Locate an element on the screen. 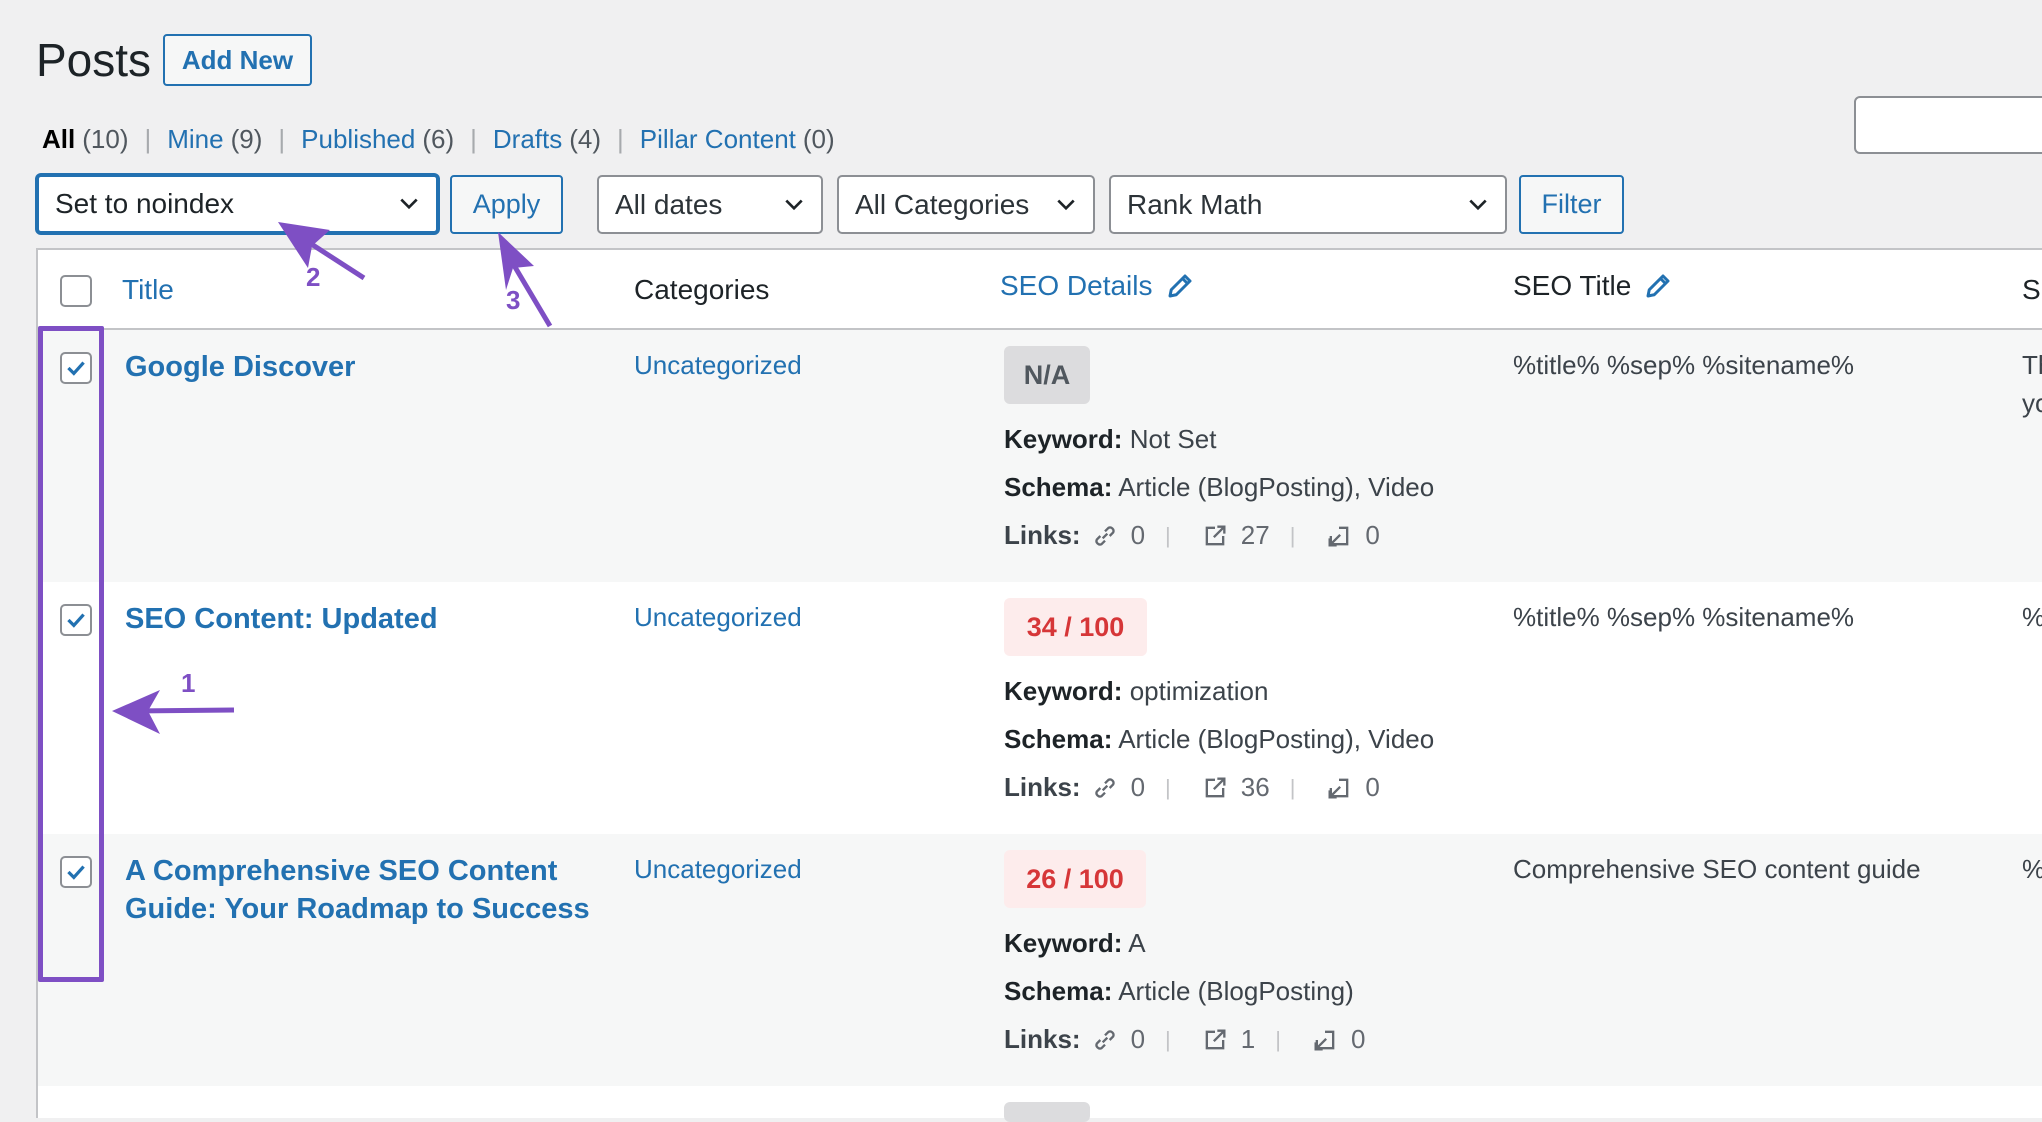 Image resolution: width=2042 pixels, height=1122 pixels. external-links-count: 27 is located at coordinates (1255, 535).